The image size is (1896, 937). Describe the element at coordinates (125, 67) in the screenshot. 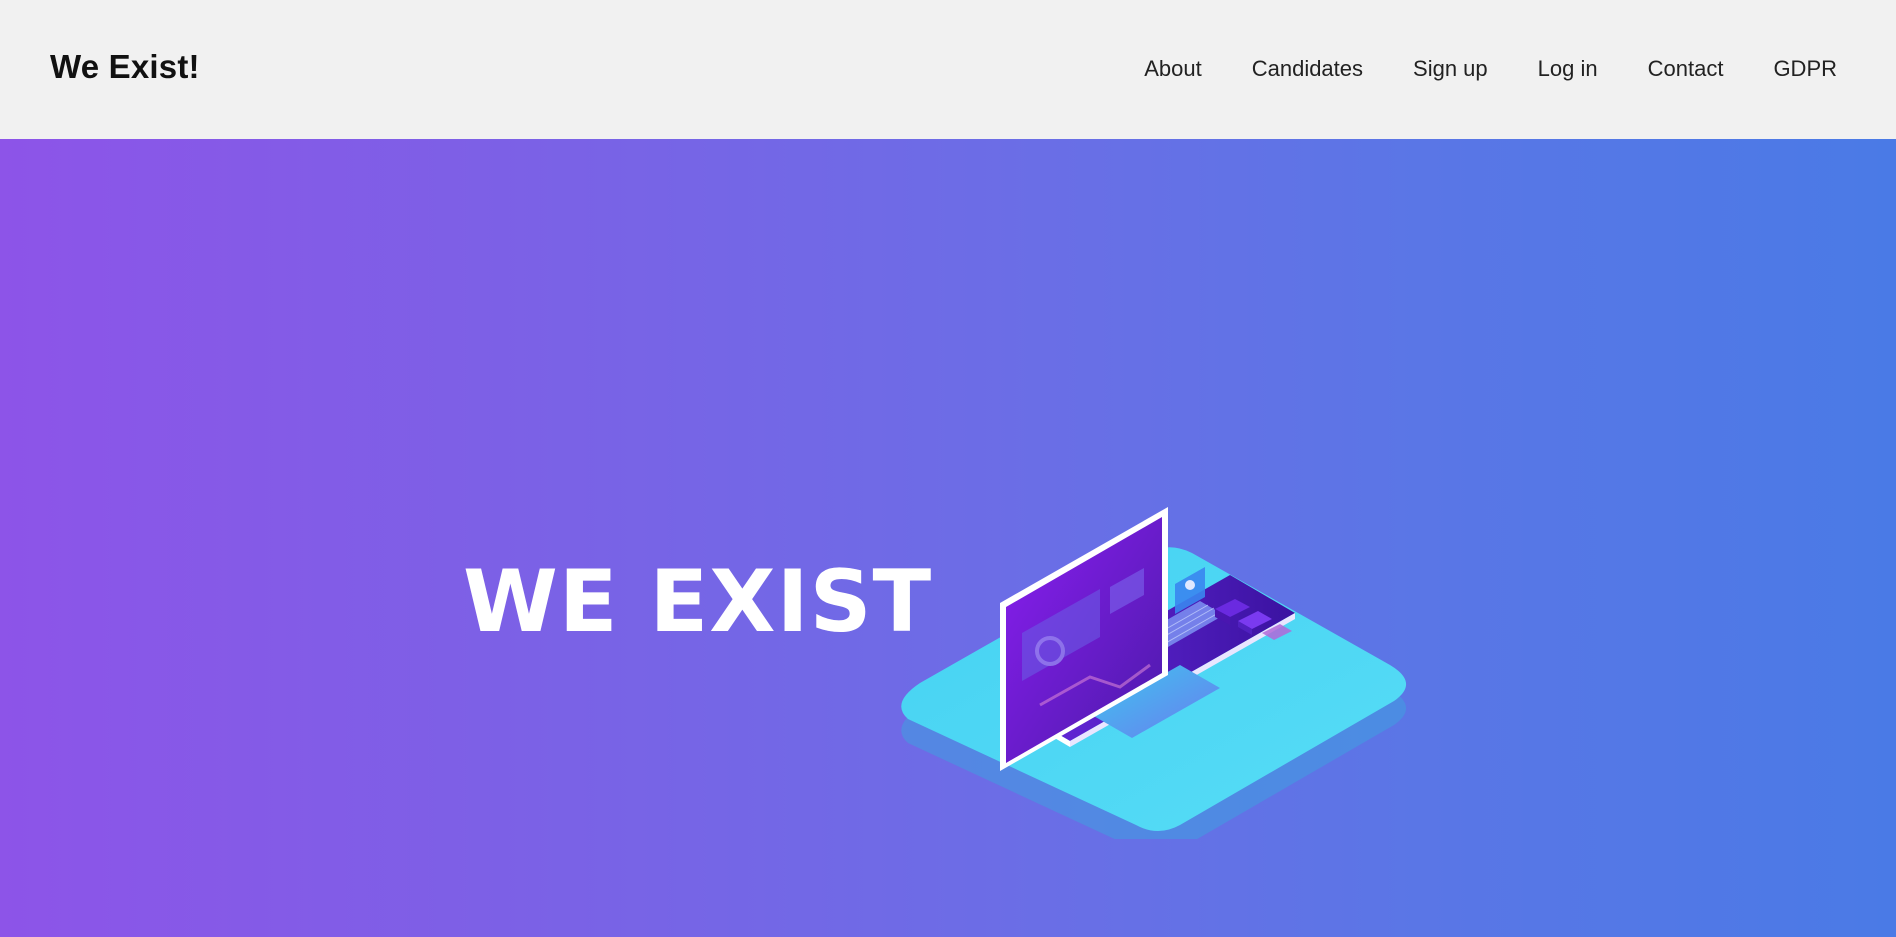

I see `brand-logo-link: We Exist!` at that location.